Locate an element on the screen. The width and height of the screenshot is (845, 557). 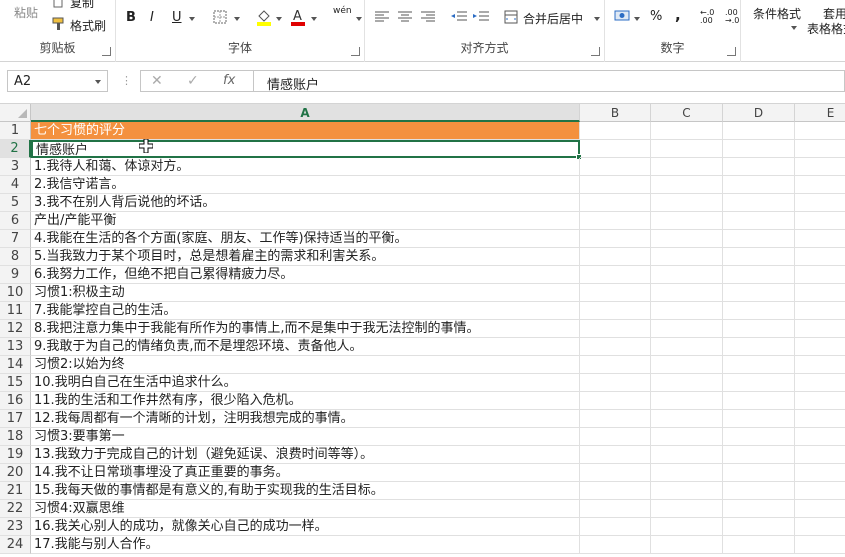
align-center-icon is located at coordinates (405, 18).